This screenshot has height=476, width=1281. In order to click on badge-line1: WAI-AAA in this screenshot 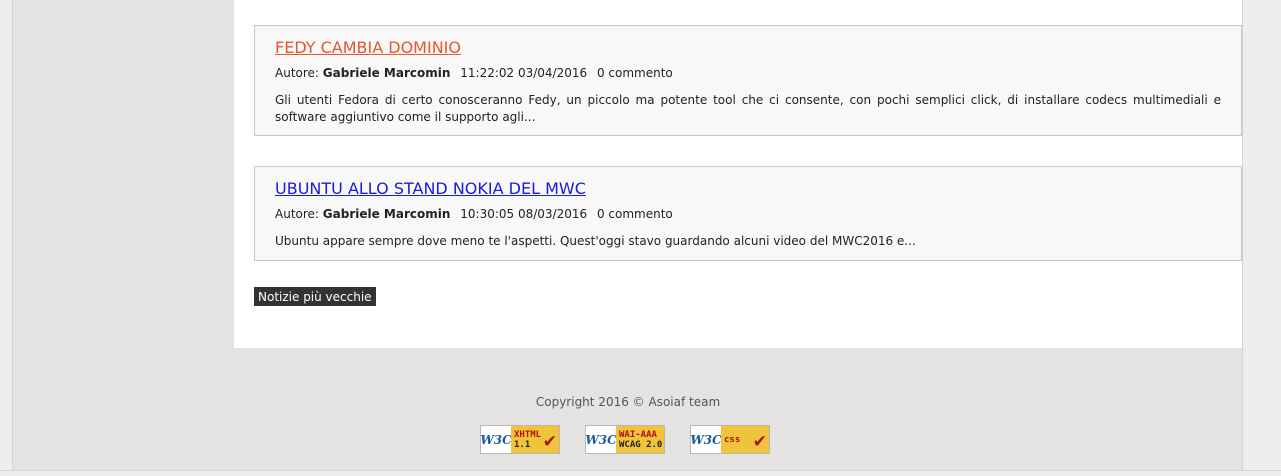, I will do `click(638, 434)`.